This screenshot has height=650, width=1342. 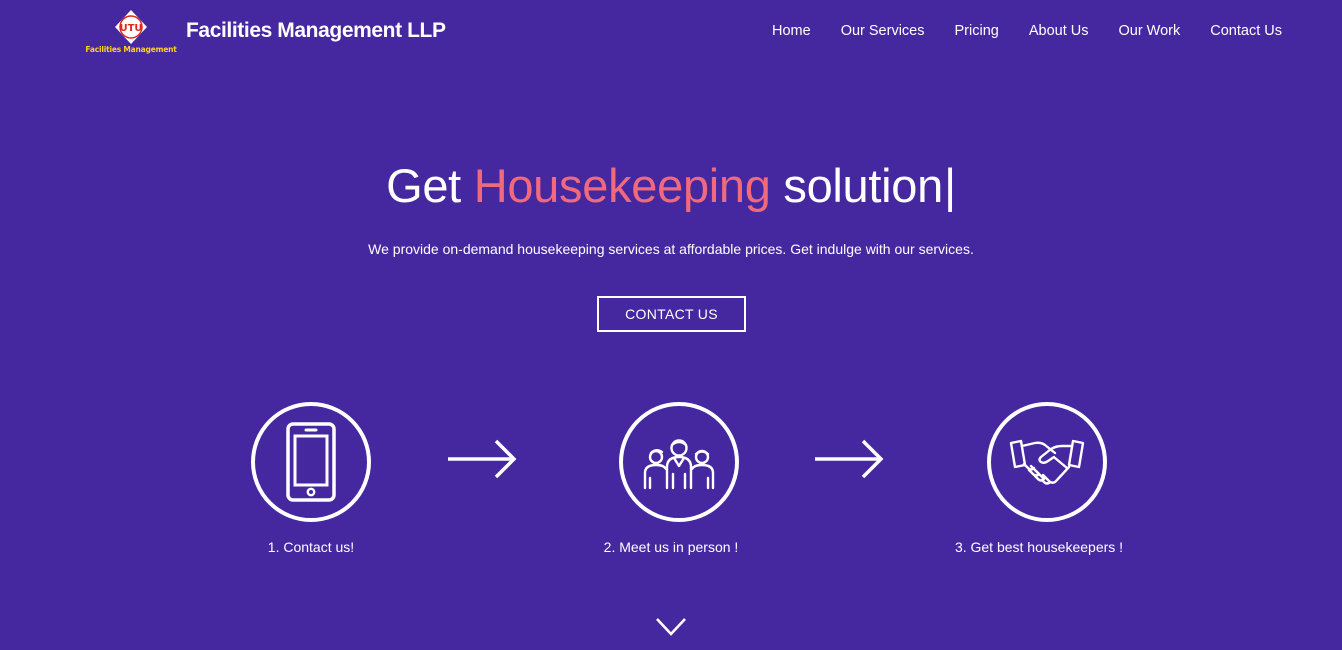 I want to click on brand-name: Facilities Management LLP, so click(x=316, y=31).